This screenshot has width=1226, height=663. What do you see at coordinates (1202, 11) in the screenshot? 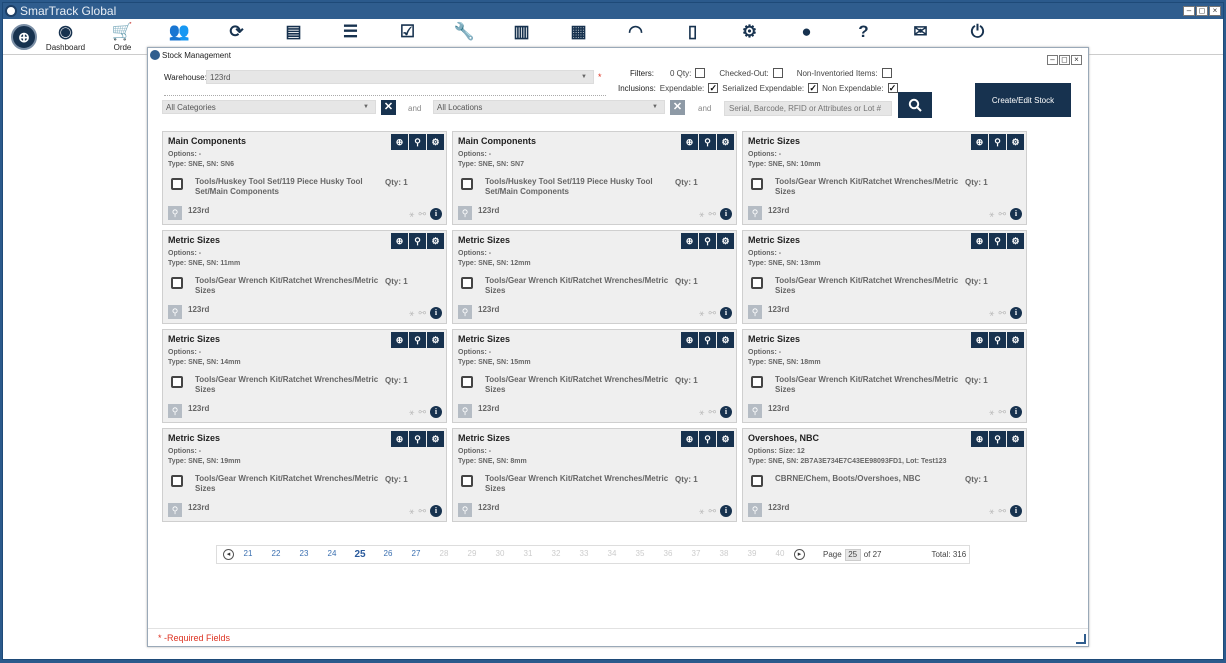
I see `maximize-button: ◻` at bounding box center [1202, 11].